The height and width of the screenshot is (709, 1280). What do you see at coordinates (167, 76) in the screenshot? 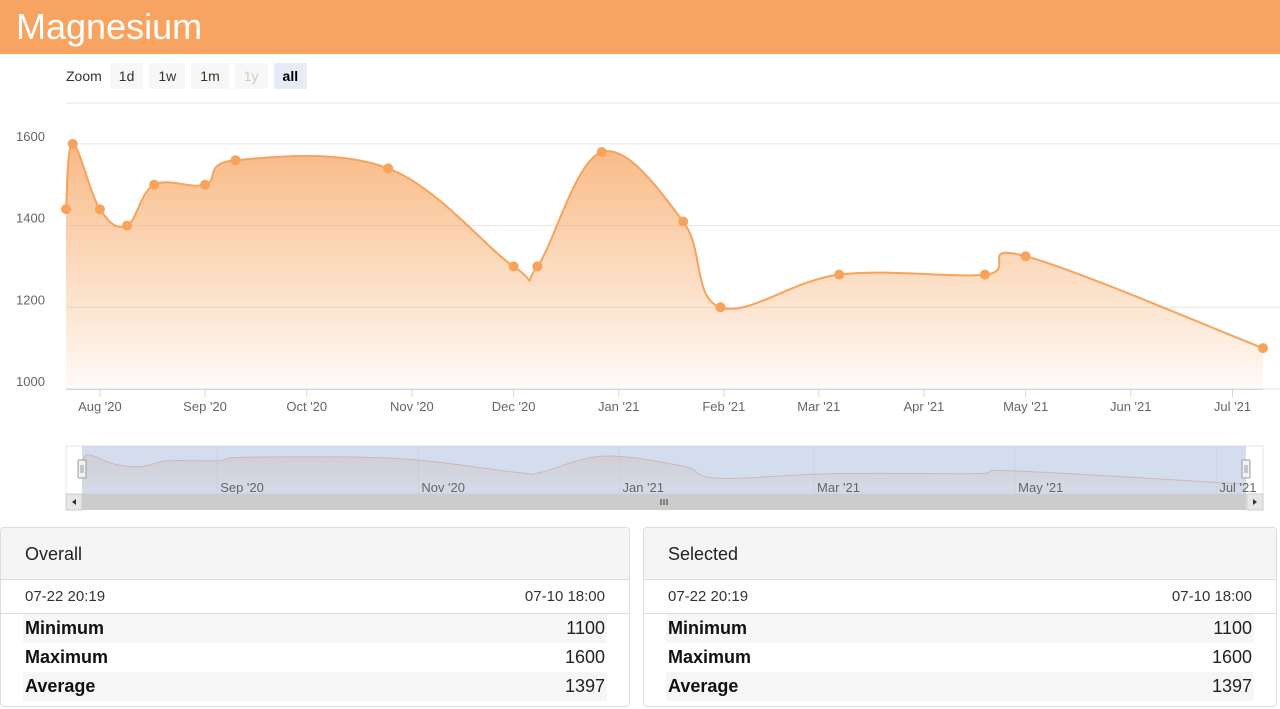
I see `zoom-1w-button: 1w` at bounding box center [167, 76].